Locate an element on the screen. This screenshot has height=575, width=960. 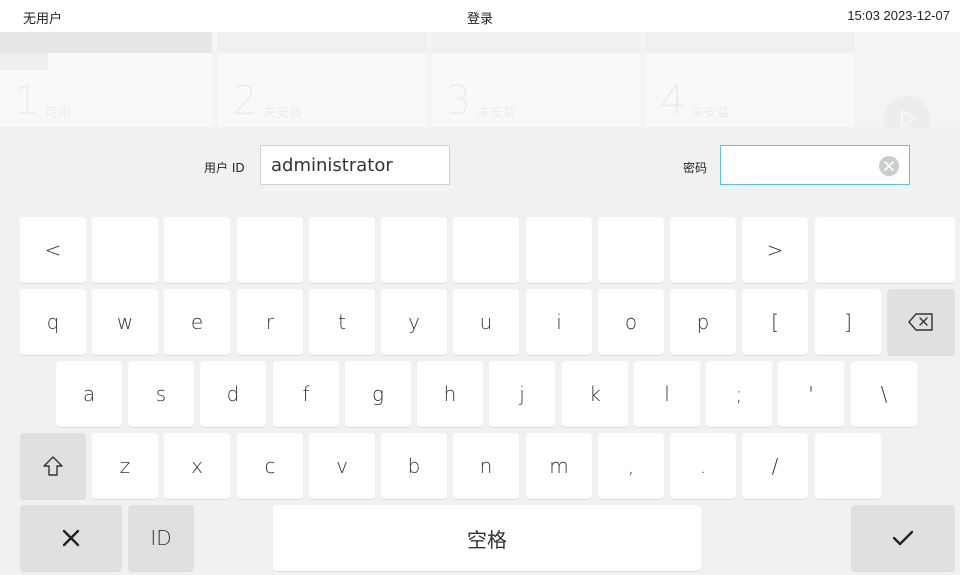
key-a: a is located at coordinates (89, 394).